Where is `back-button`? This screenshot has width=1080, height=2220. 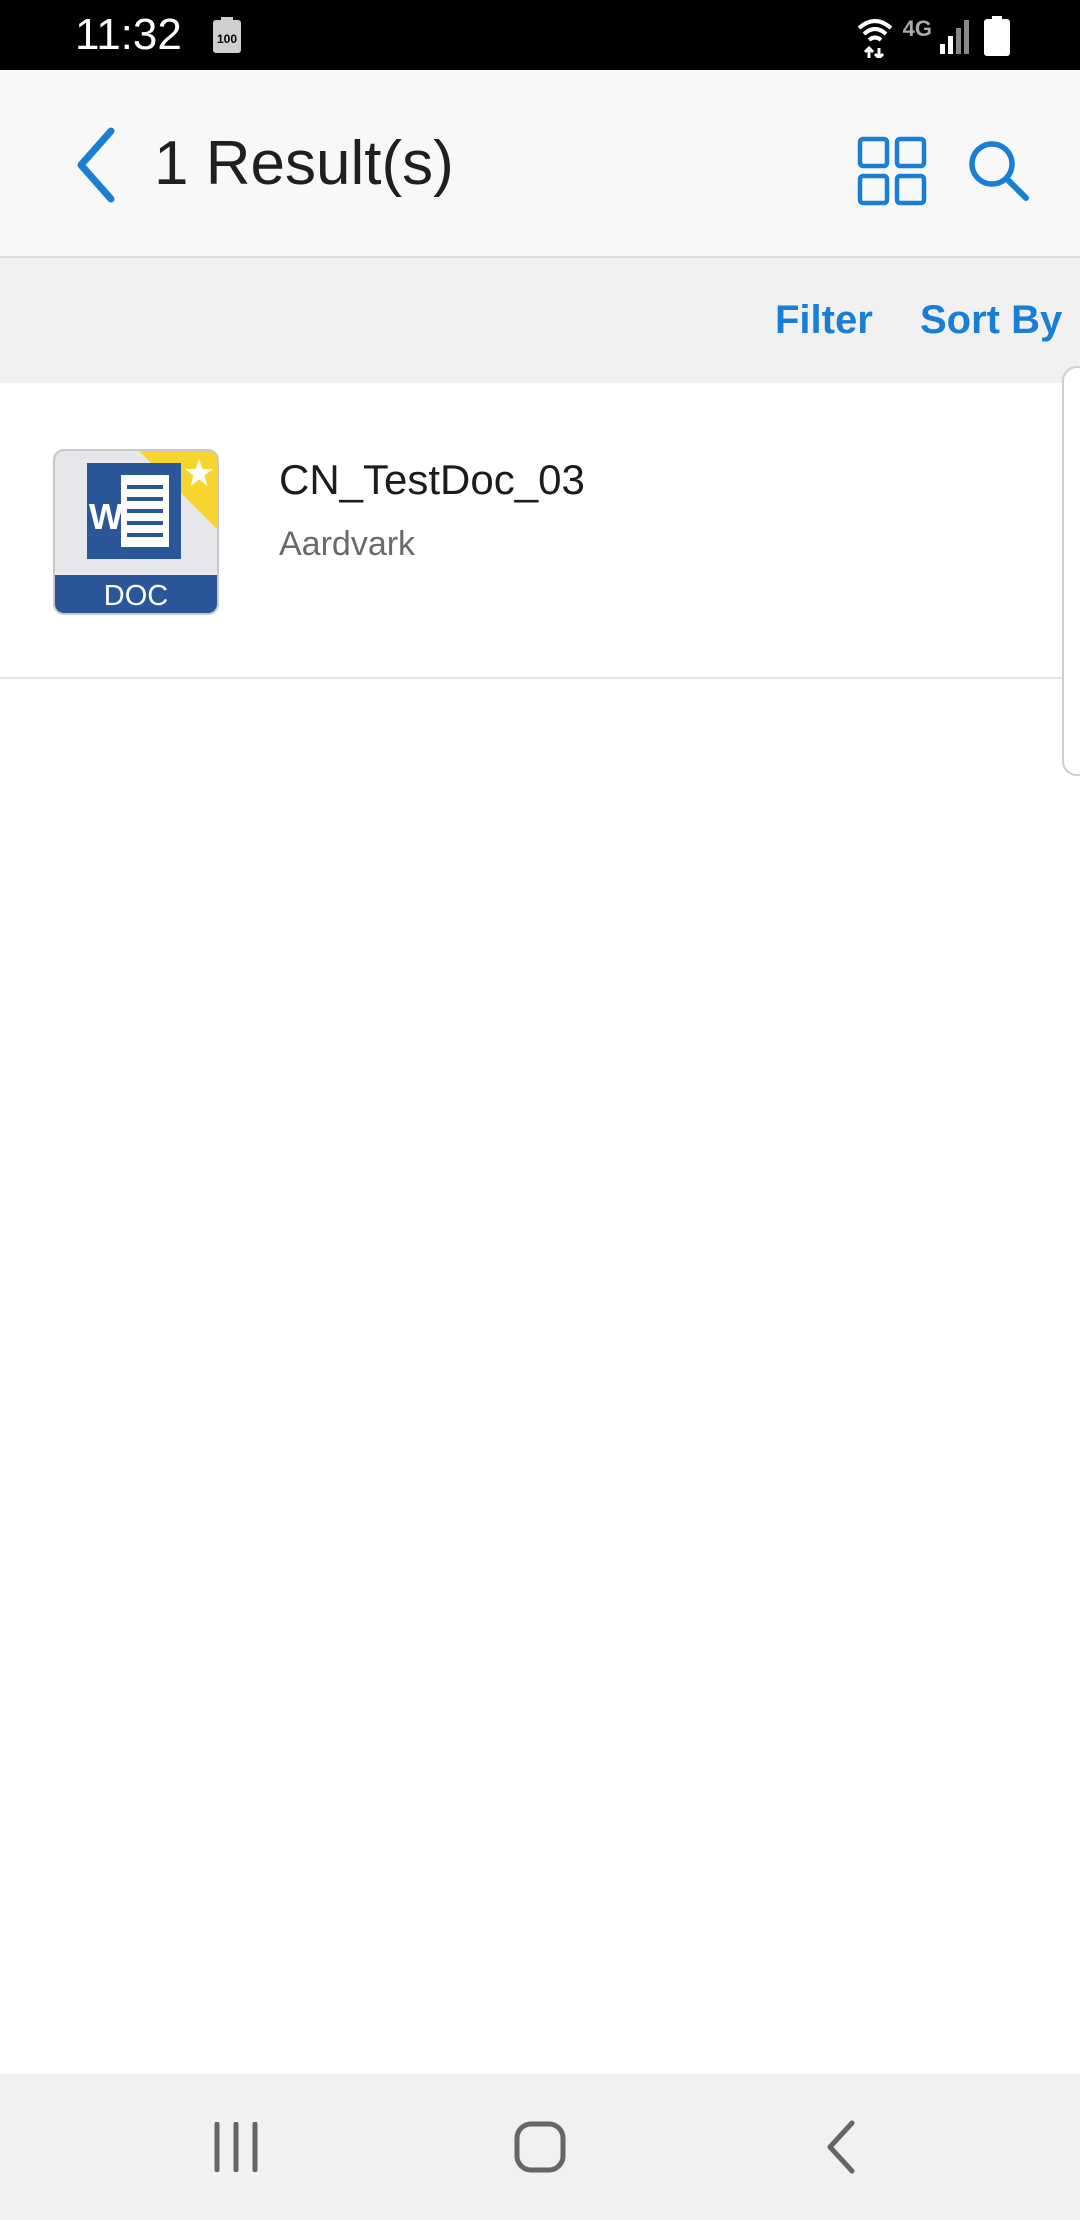 back-button is located at coordinates (96, 165).